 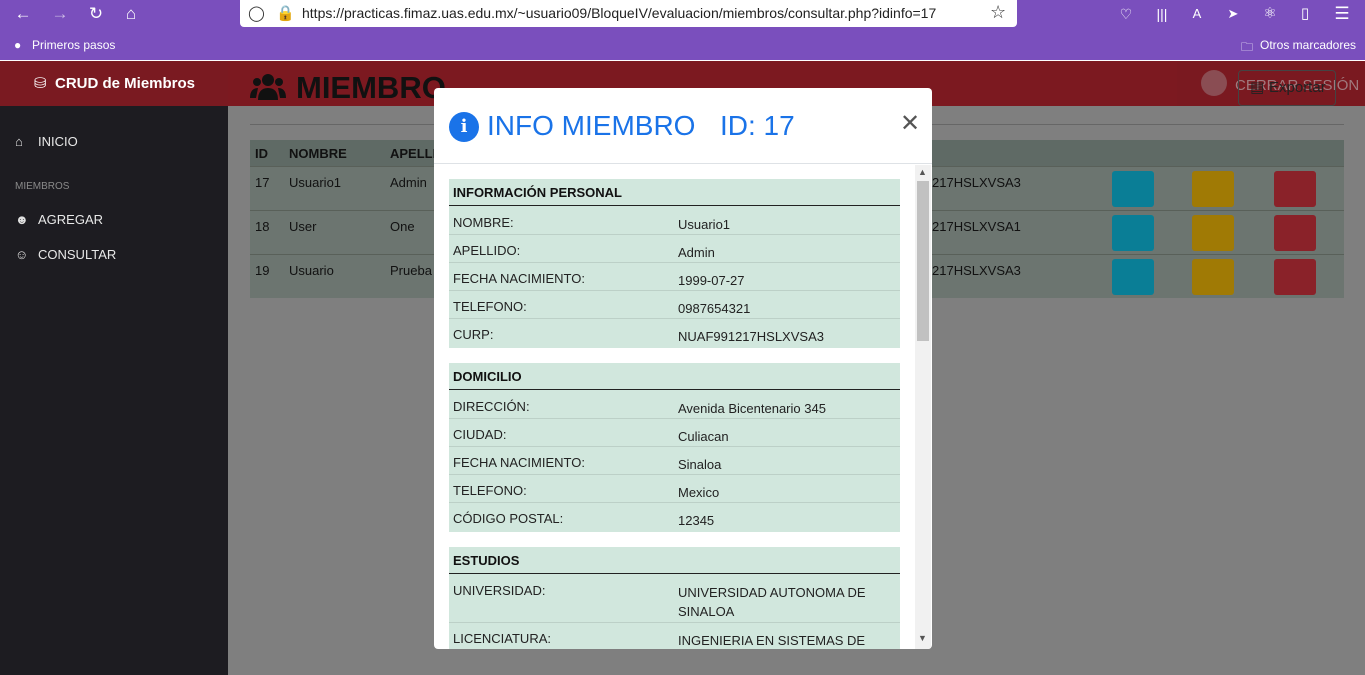 What do you see at coordinates (499, 590) in the screenshot?
I see `info-key: UNIVERSIDAD:` at bounding box center [499, 590].